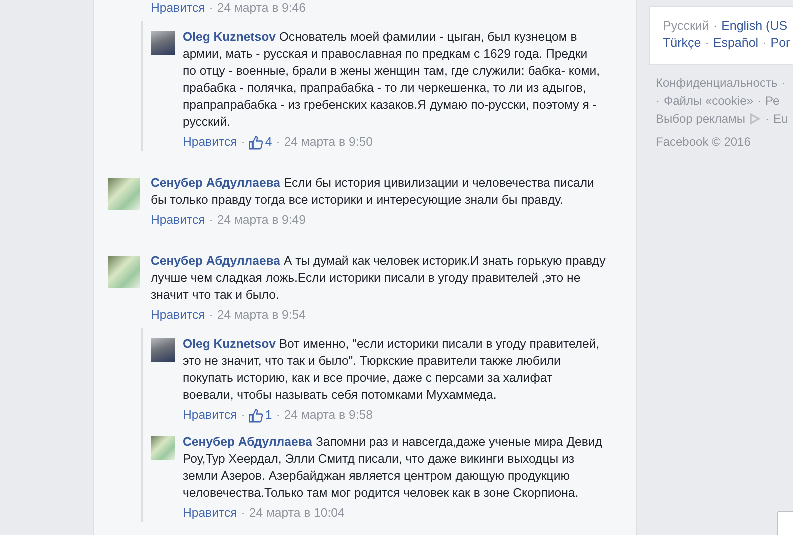 This screenshot has height=535, width=793. Describe the element at coordinates (686, 26) in the screenshot. I see `language-link: Русский` at that location.